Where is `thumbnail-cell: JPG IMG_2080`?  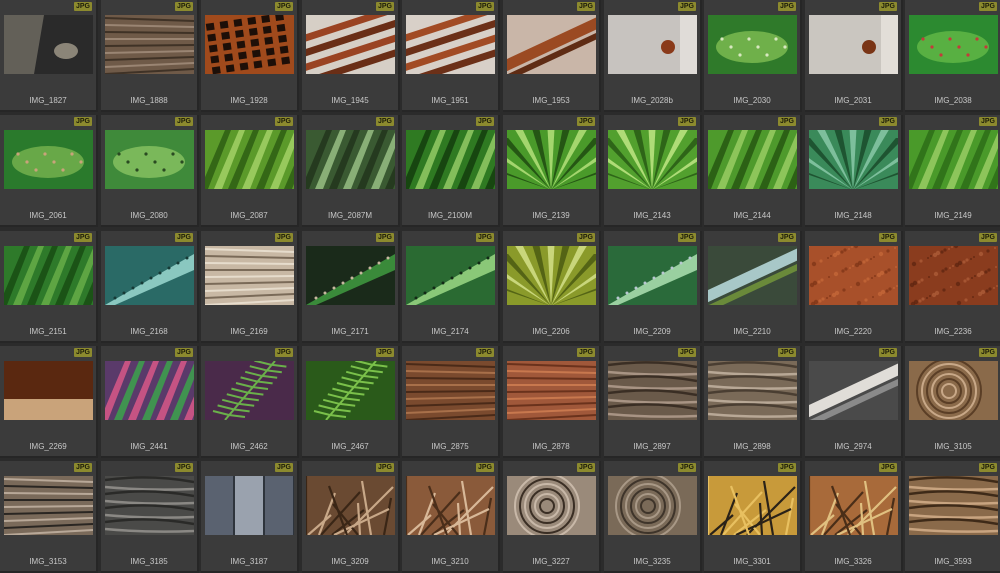
thumbnail-cell: JPG IMG_2080 is located at coordinates (150, 171).